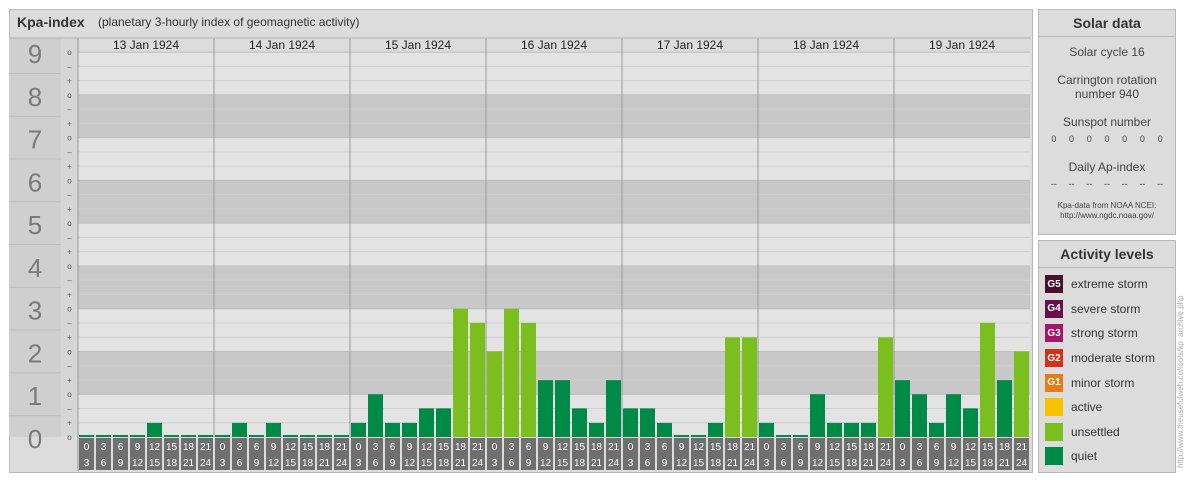 This screenshot has width=1184, height=480. I want to click on legend-label: minor storm, so click(1103, 382).